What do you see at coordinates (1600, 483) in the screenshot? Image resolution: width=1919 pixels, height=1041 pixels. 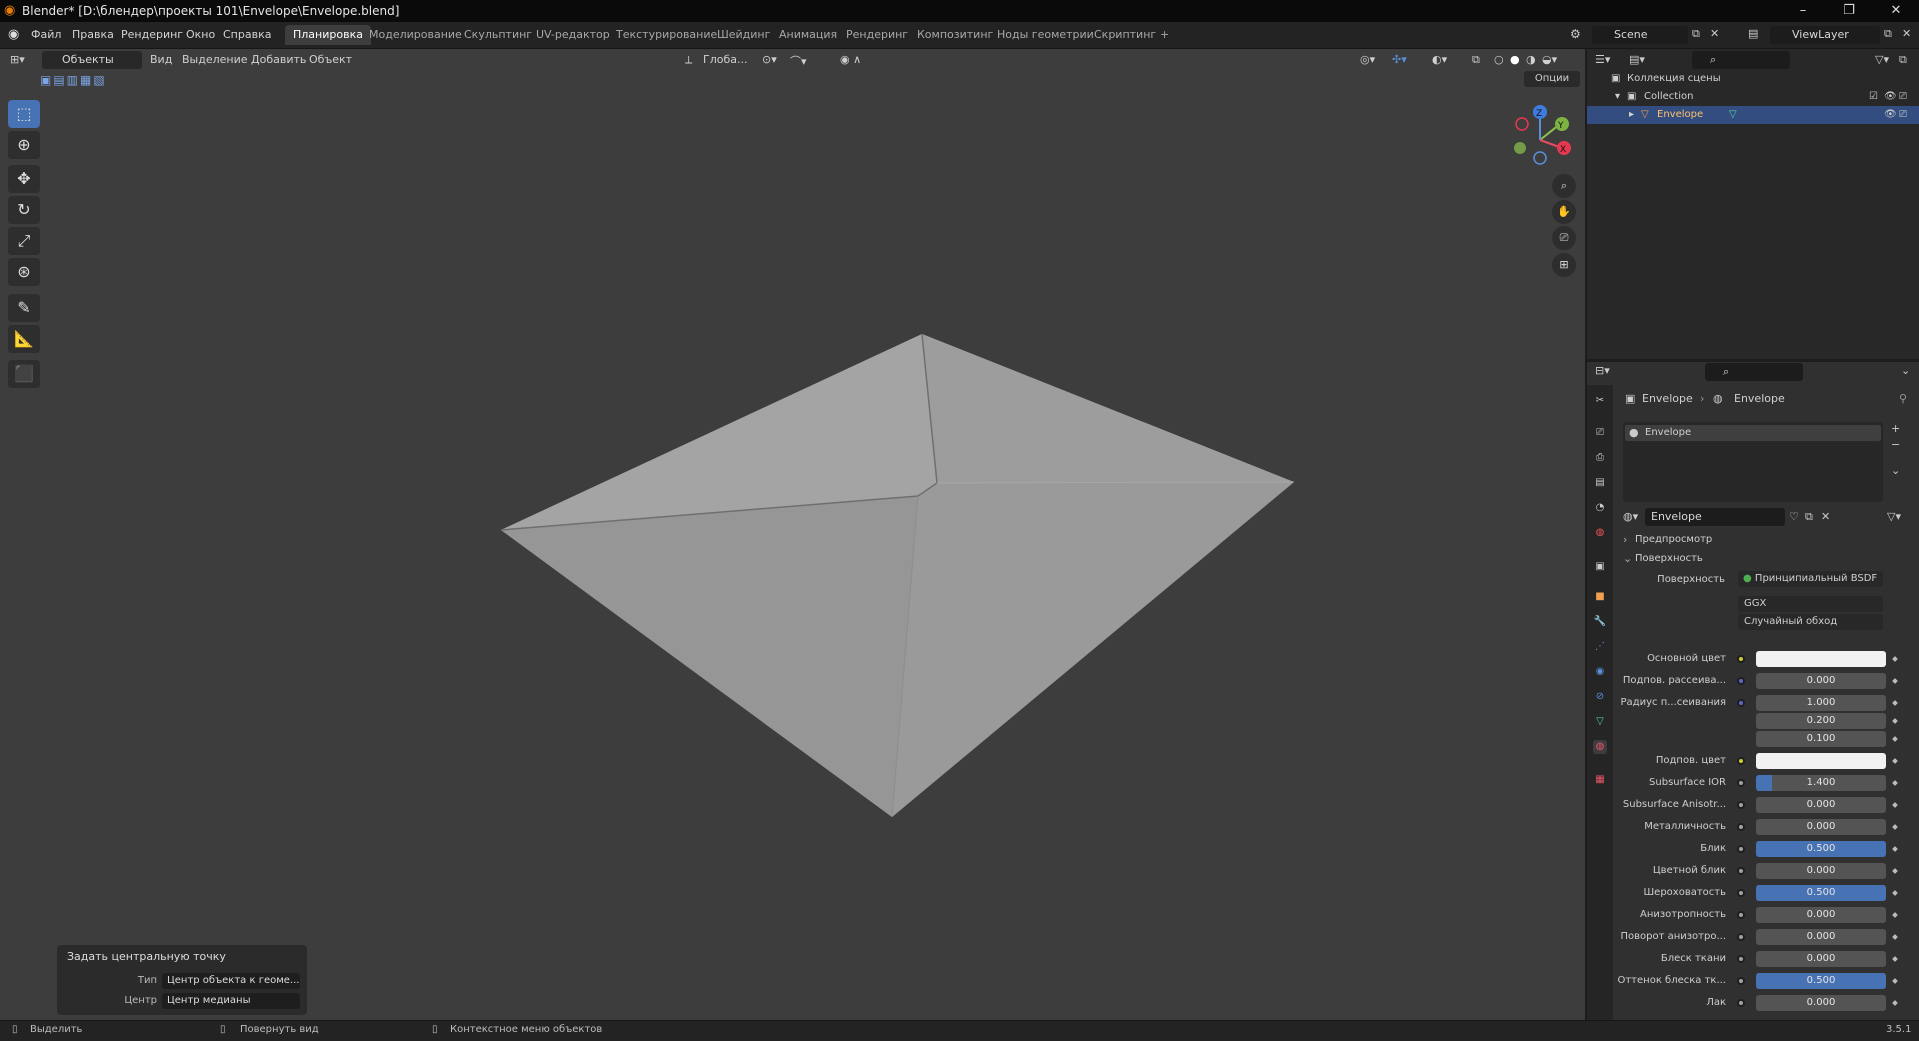 I see `view-layer-tab-icon: ▤` at bounding box center [1600, 483].